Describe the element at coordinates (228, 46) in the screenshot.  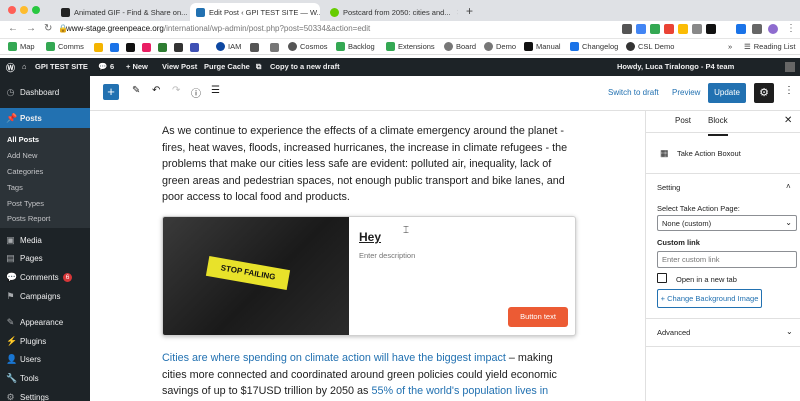
I see `bookmark-iam: IAM` at that location.